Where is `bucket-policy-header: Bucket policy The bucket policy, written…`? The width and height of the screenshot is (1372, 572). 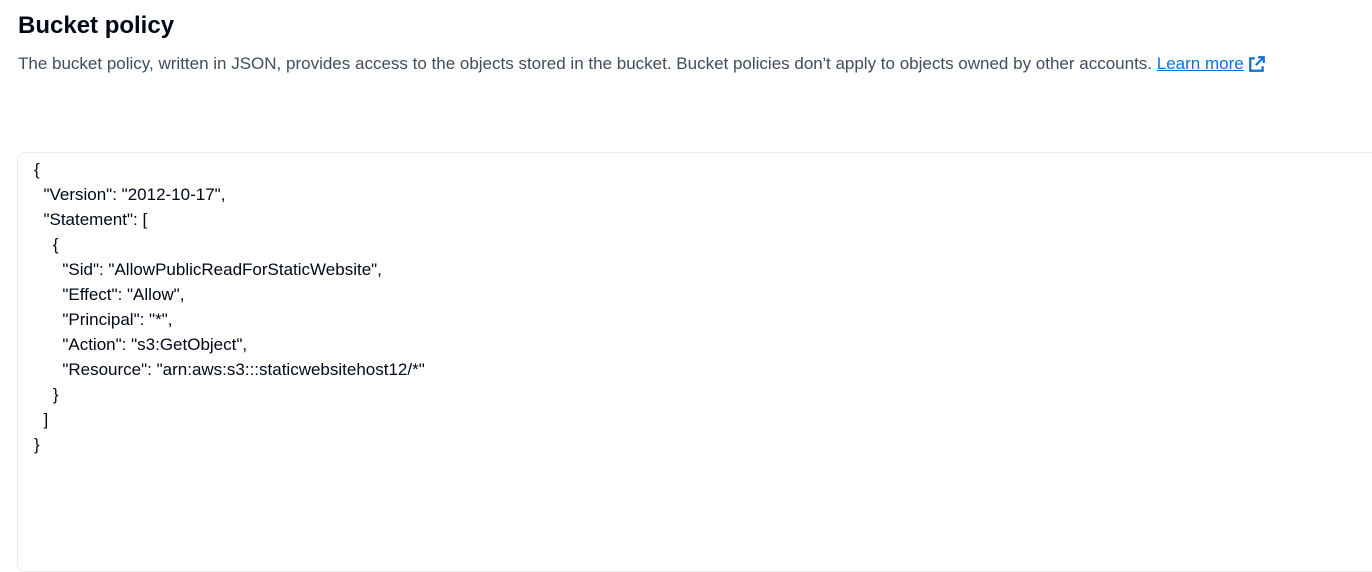 bucket-policy-header: Bucket policy The bucket policy, written… is located at coordinates (695, 43).